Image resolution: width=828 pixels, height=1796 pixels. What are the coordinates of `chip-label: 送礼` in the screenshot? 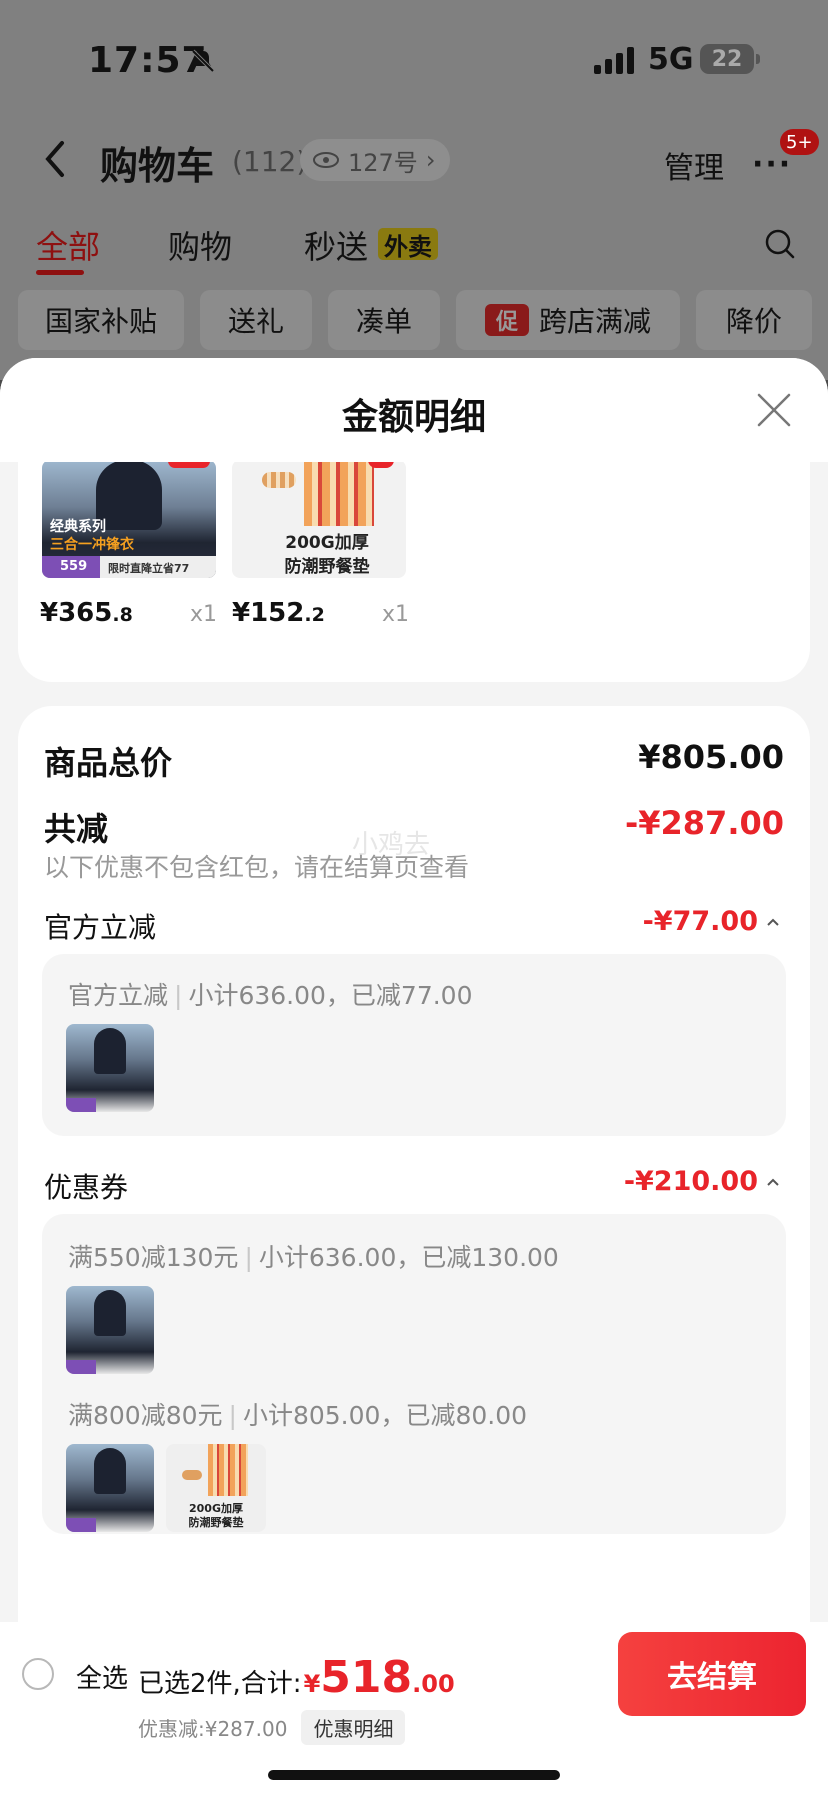 It's located at (255, 321).